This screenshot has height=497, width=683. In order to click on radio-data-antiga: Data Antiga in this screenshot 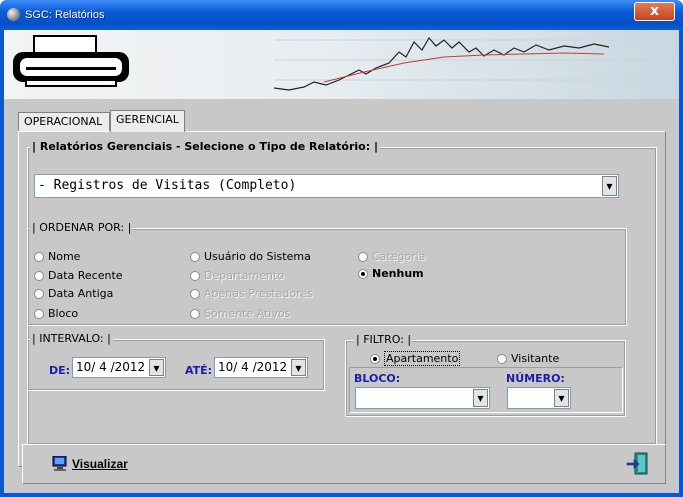, I will do `click(73, 293)`.